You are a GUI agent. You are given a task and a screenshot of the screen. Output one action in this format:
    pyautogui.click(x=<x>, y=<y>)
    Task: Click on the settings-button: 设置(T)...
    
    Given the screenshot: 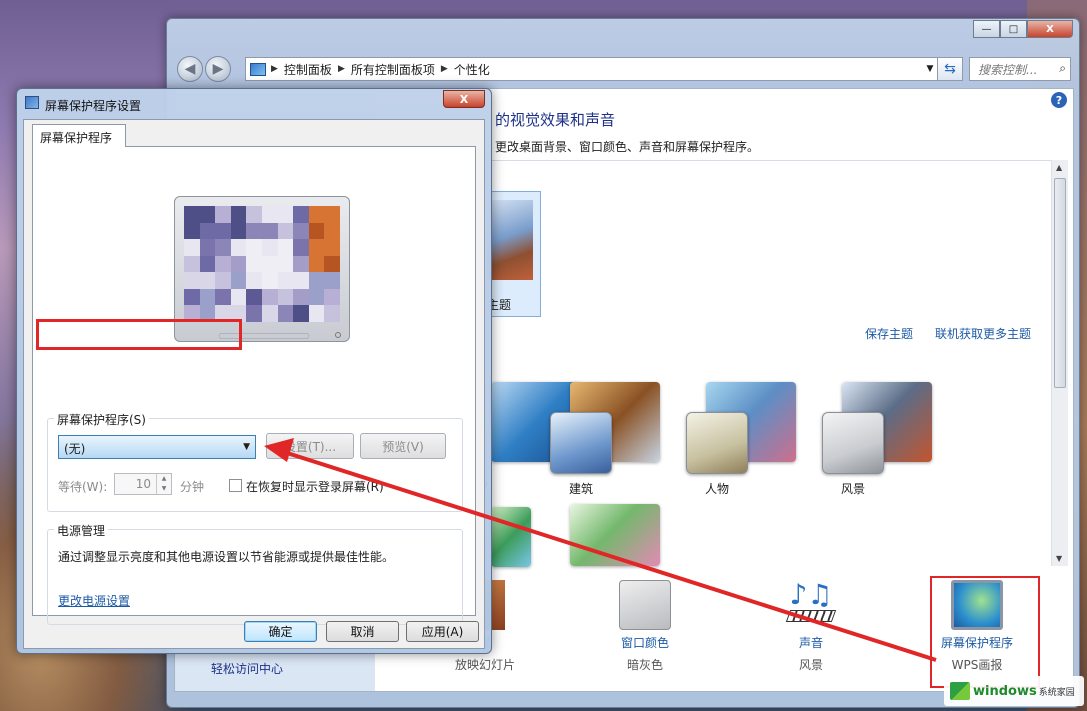 What is the action you would take?
    pyautogui.click(x=310, y=446)
    